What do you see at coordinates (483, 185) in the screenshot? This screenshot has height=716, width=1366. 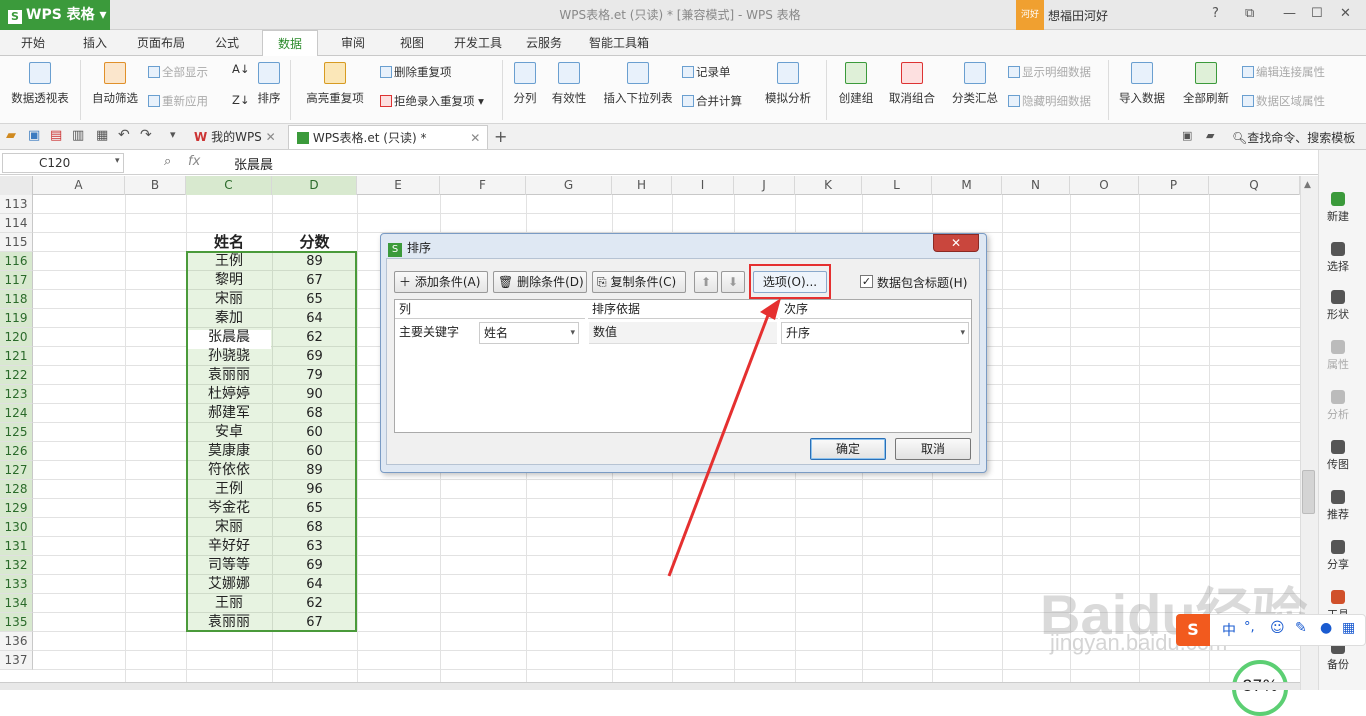 I see `column-header-F: F` at bounding box center [483, 185].